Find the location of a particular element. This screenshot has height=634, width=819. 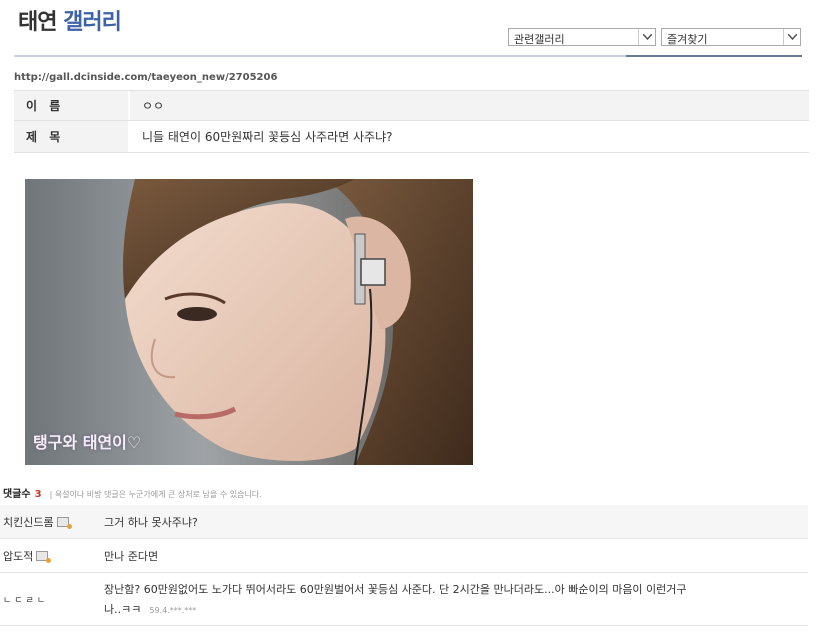

comment-nick: 치킨신드롬 is located at coordinates (37, 522).